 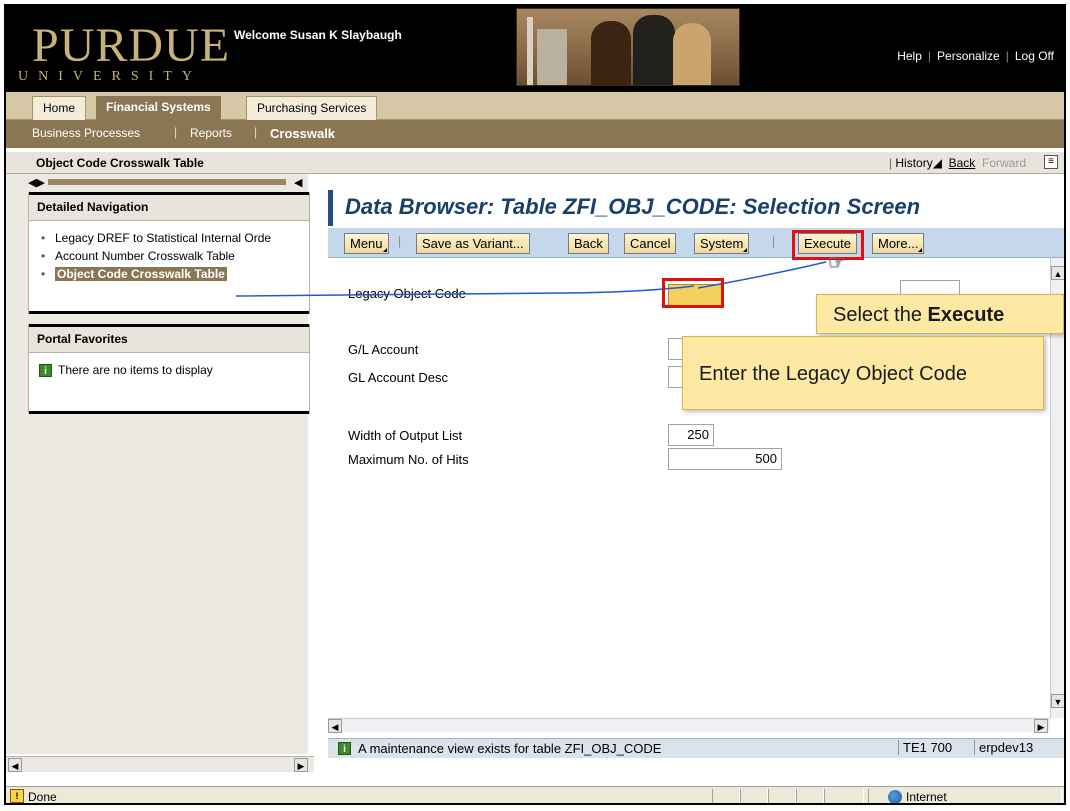 I want to click on status-system: TE1 700, so click(x=927, y=747).